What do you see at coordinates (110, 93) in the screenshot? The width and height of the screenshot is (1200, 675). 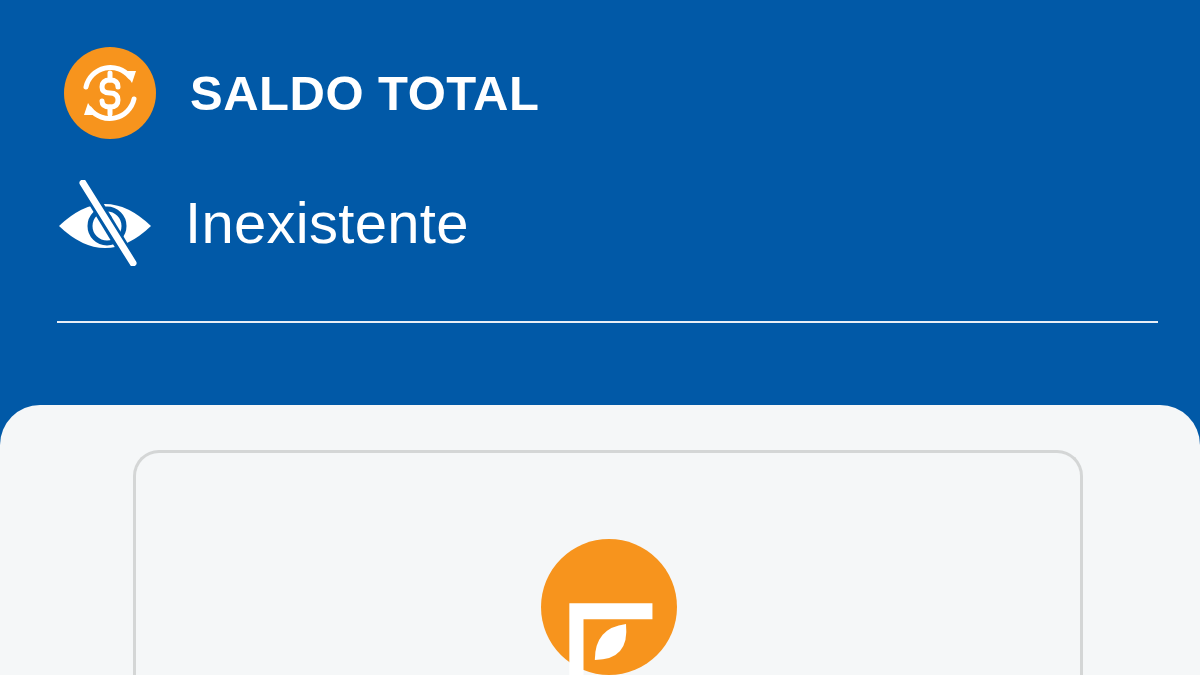 I see `currency-exchange-icon` at bounding box center [110, 93].